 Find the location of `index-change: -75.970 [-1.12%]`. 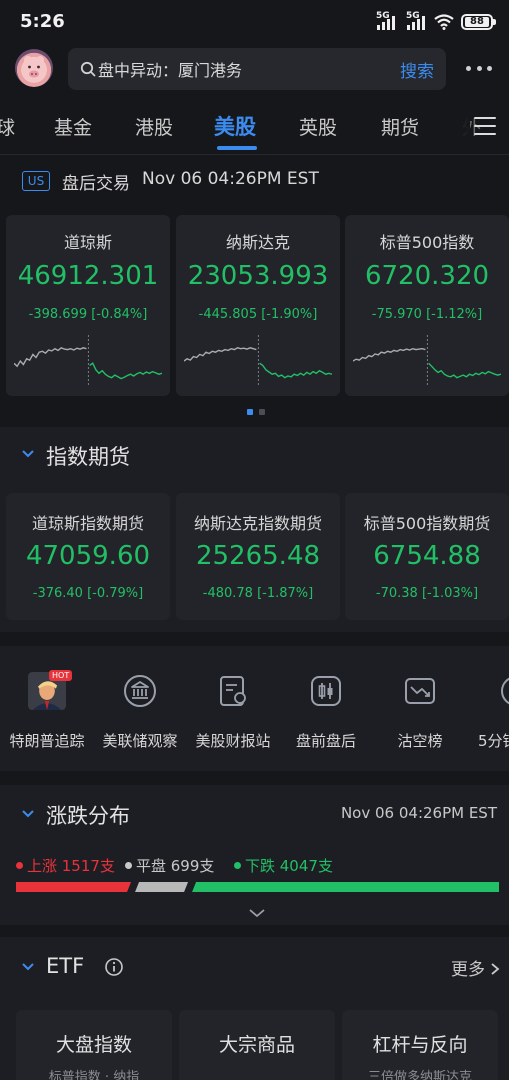

index-change: -75.970 [-1.12%] is located at coordinates (427, 314).